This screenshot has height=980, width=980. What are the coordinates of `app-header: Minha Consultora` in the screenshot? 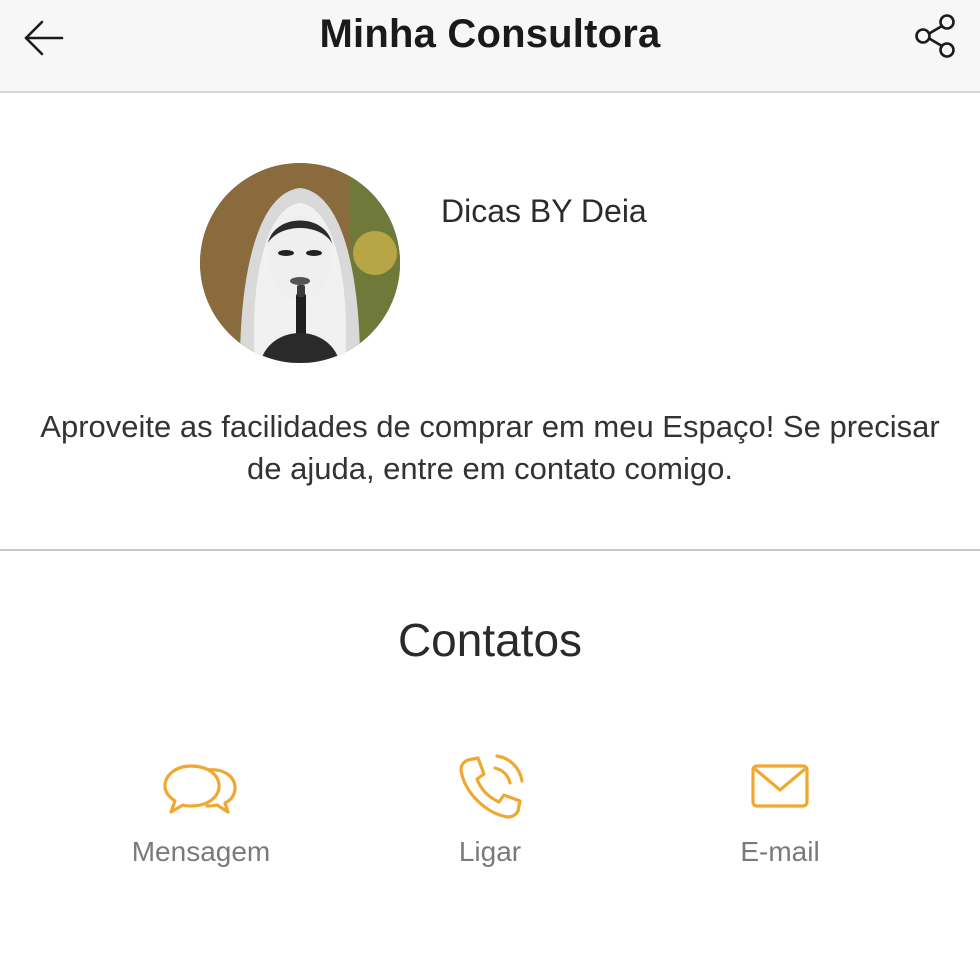 It's located at (490, 46).